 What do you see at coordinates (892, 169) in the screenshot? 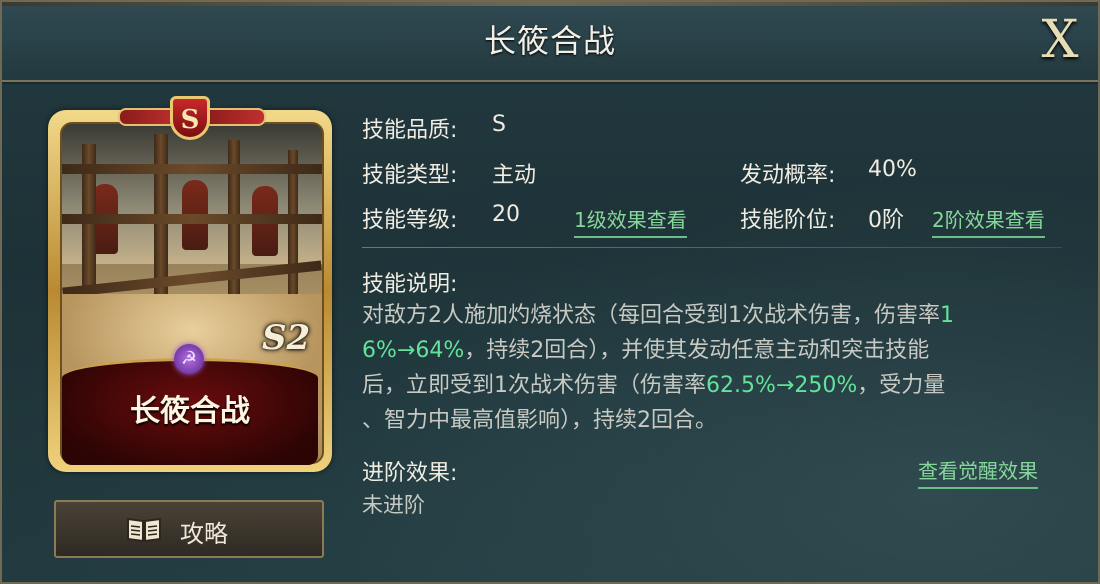
I see `rate-value: 40%` at bounding box center [892, 169].